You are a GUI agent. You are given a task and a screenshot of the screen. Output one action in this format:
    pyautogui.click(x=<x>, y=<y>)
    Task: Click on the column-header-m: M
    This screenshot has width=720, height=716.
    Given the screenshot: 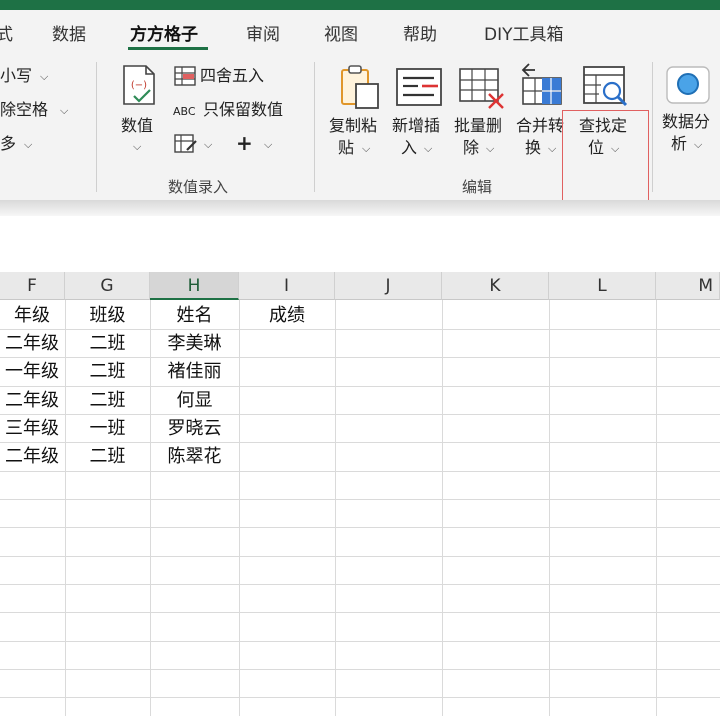 What is the action you would take?
    pyautogui.click(x=688, y=286)
    